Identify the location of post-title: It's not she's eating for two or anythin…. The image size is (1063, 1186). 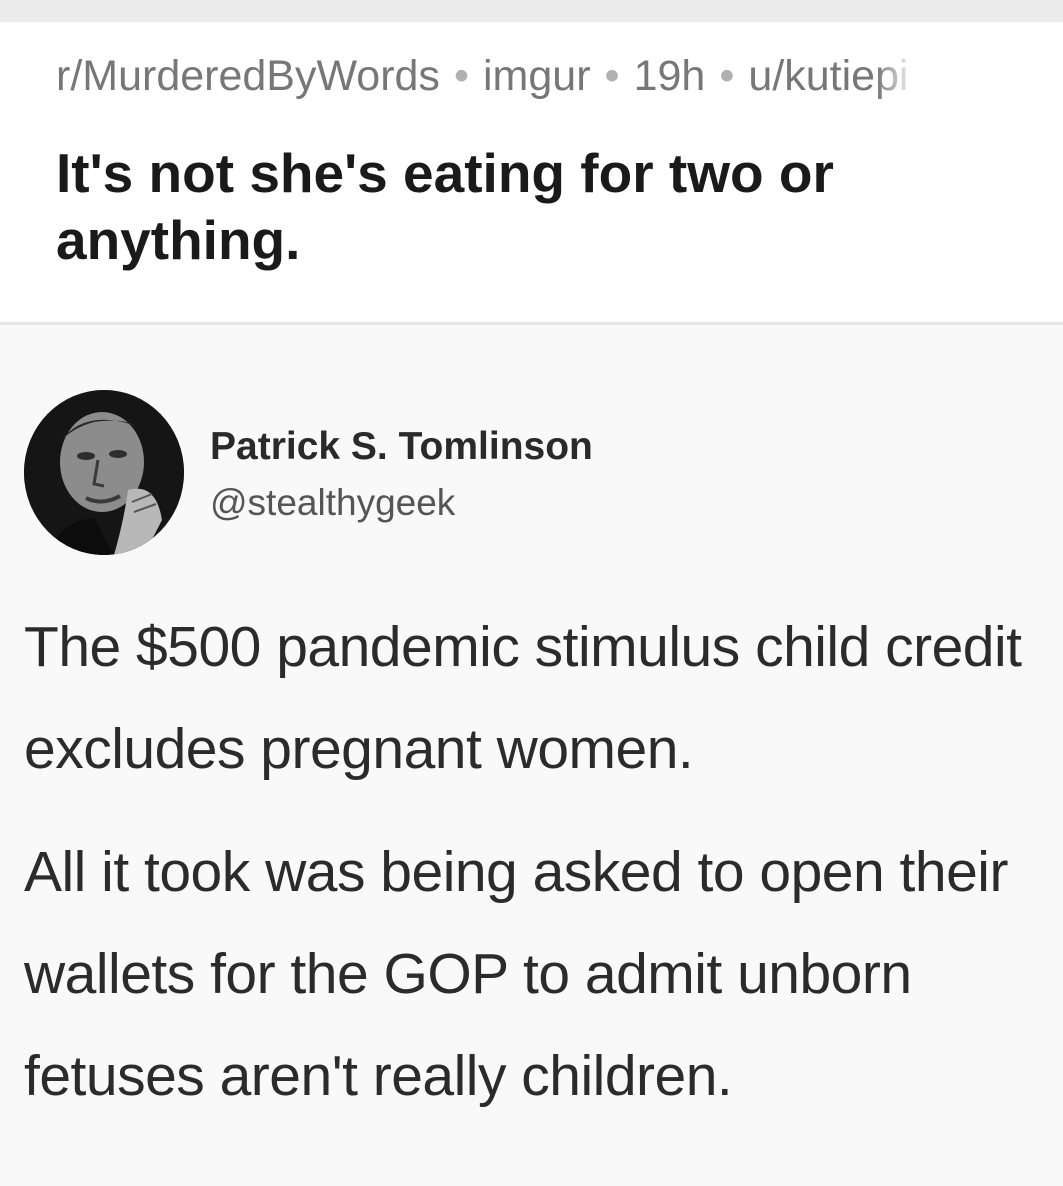
(536, 207).